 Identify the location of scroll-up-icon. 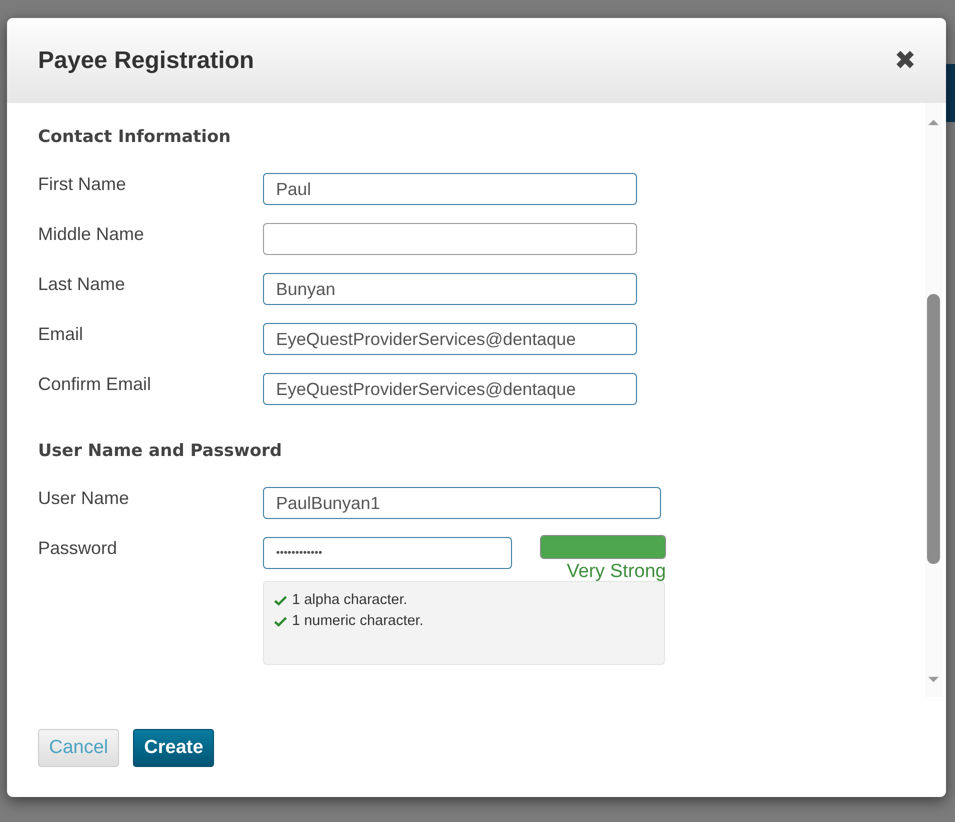
(933, 122).